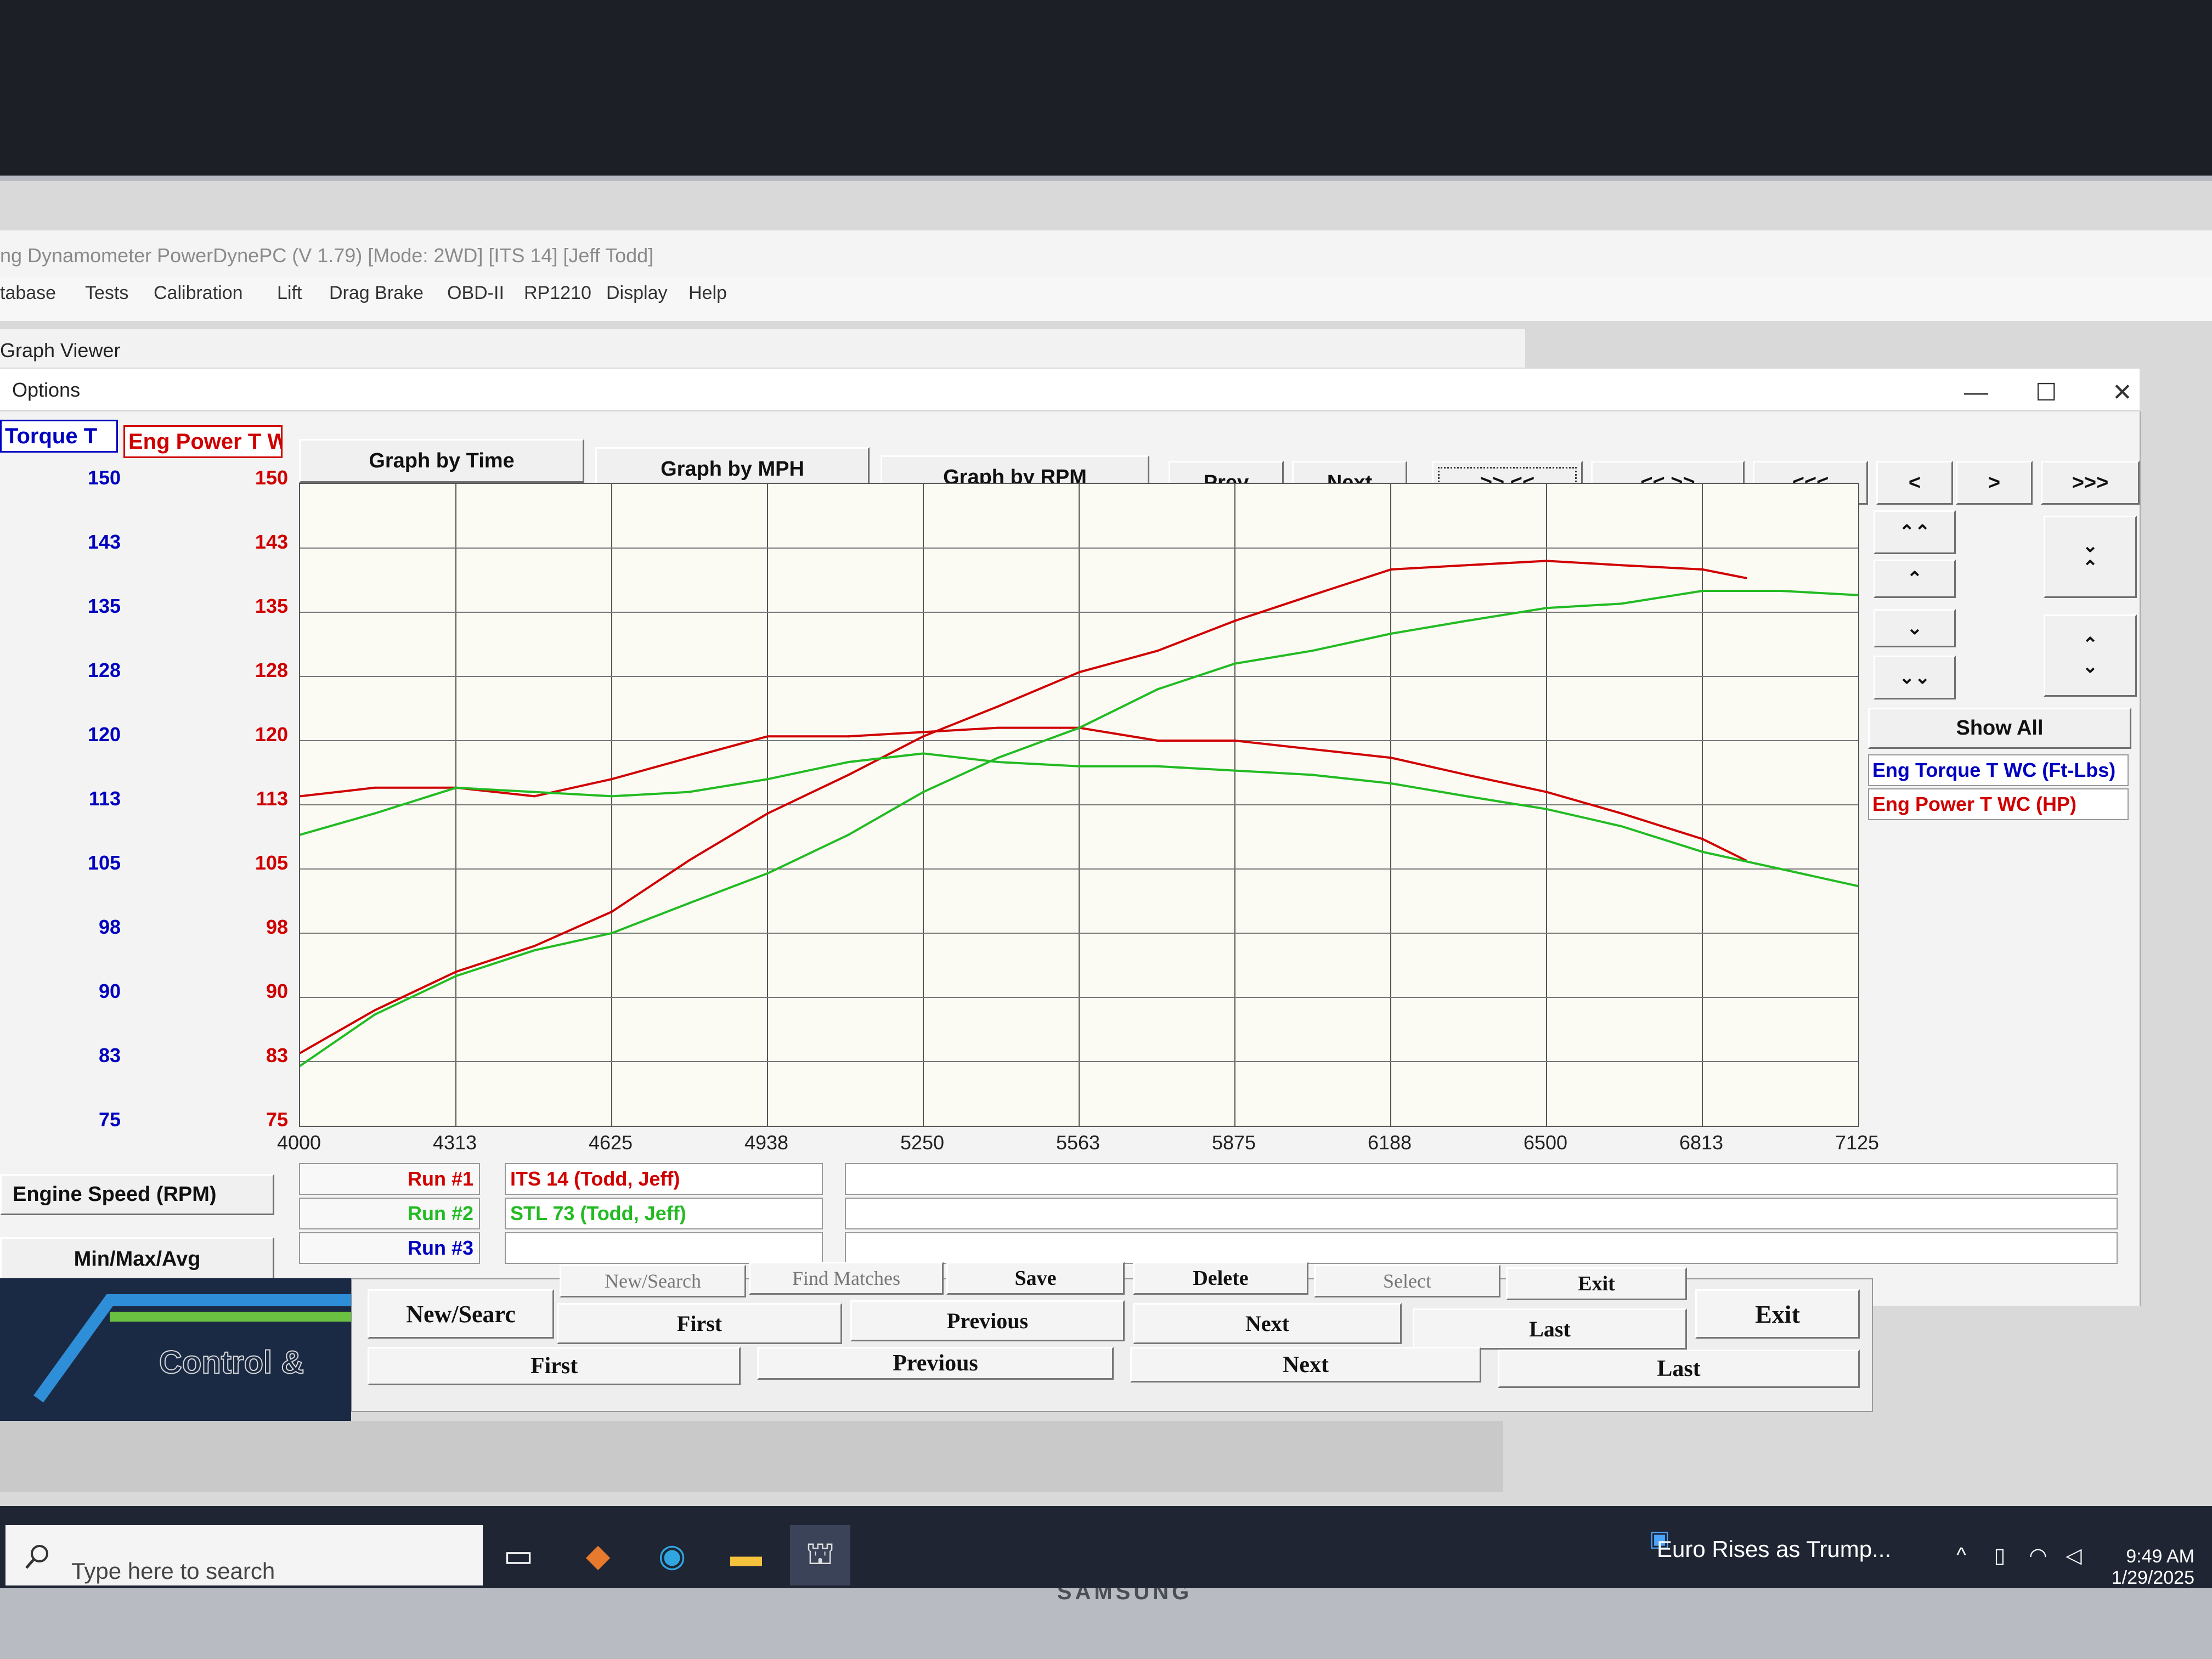 The image size is (2212, 1659). What do you see at coordinates (2074, 1555) in the screenshot?
I see `volume-icon: ◁` at bounding box center [2074, 1555].